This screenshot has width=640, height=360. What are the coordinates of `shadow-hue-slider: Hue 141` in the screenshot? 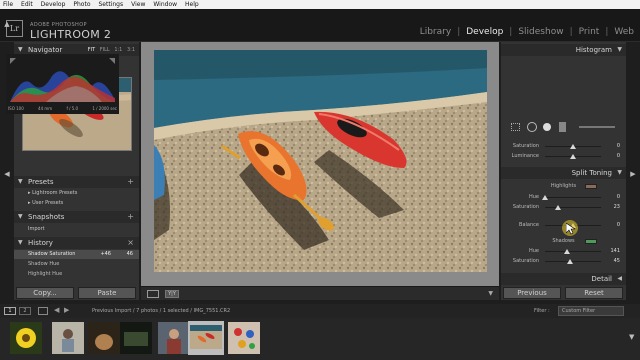 It's located at (563, 251).